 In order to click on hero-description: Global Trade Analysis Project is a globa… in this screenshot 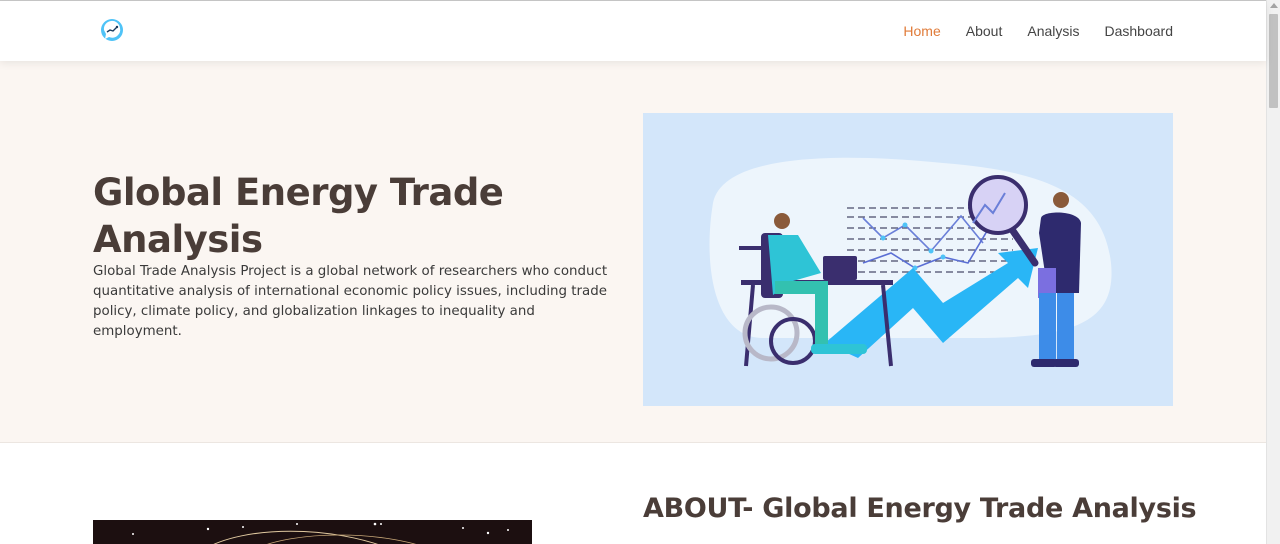, I will do `click(350, 301)`.